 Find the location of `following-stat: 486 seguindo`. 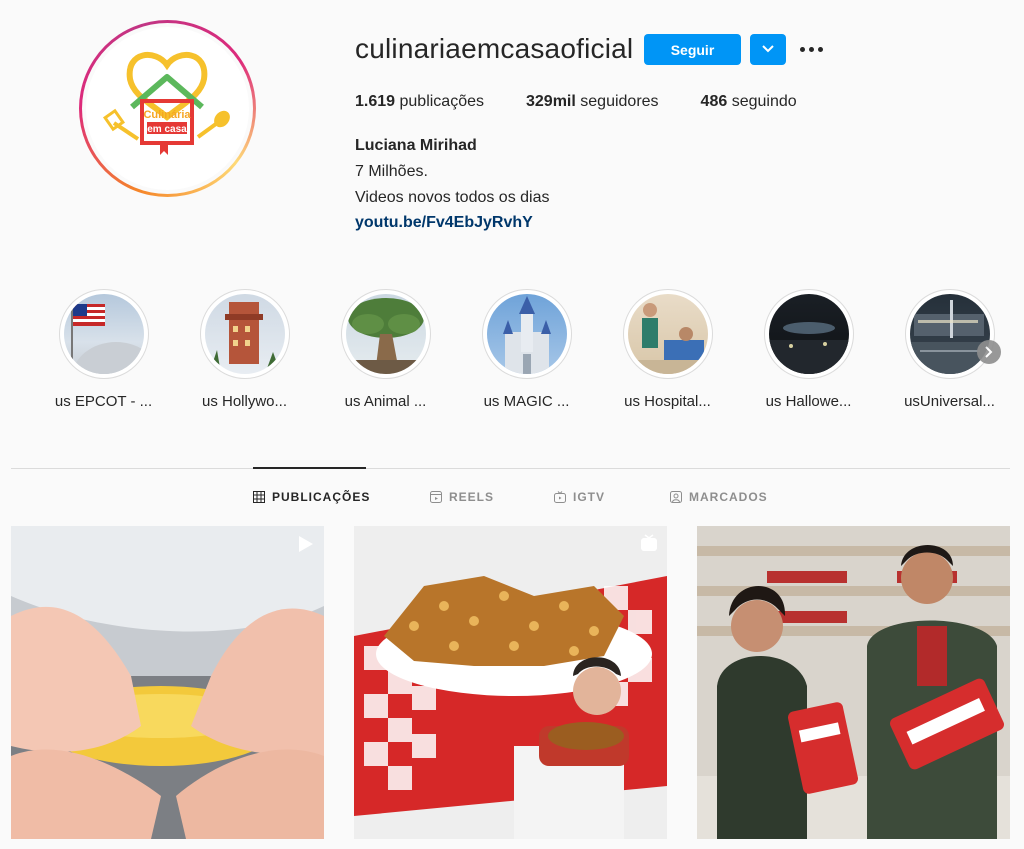

following-stat: 486 seguindo is located at coordinates (749, 102).